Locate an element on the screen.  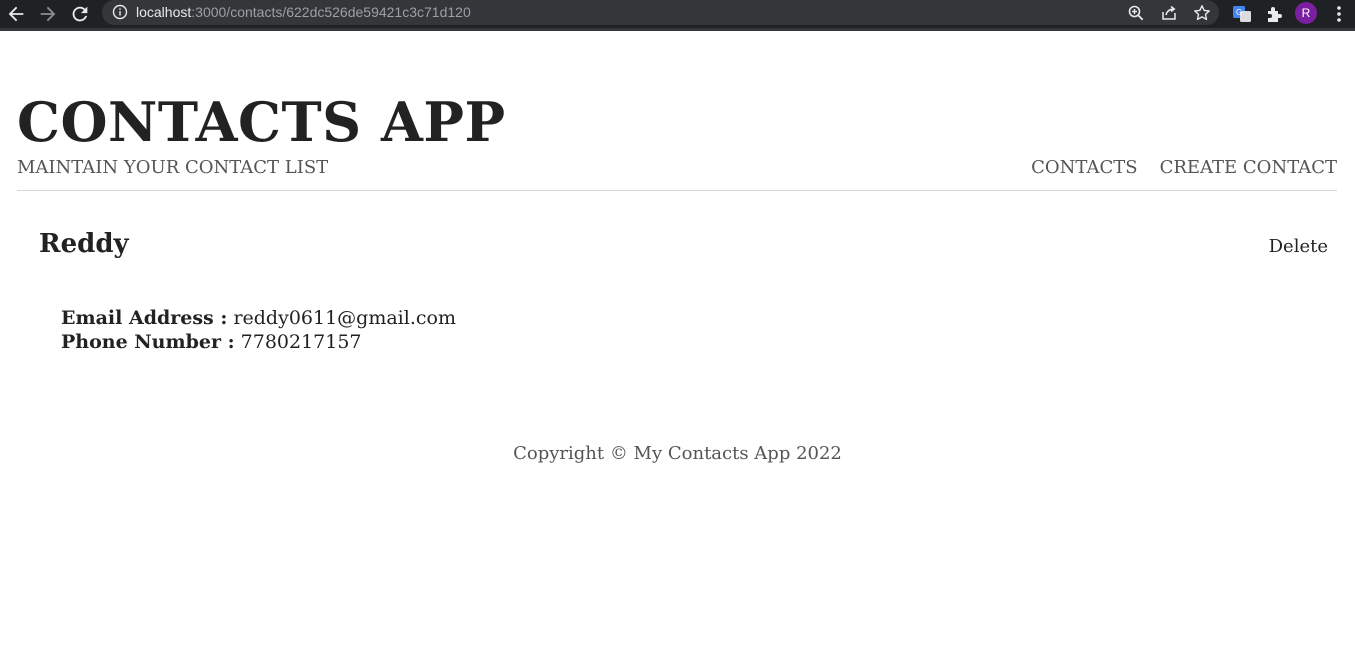
phone-value: 7780217157 is located at coordinates (301, 342).